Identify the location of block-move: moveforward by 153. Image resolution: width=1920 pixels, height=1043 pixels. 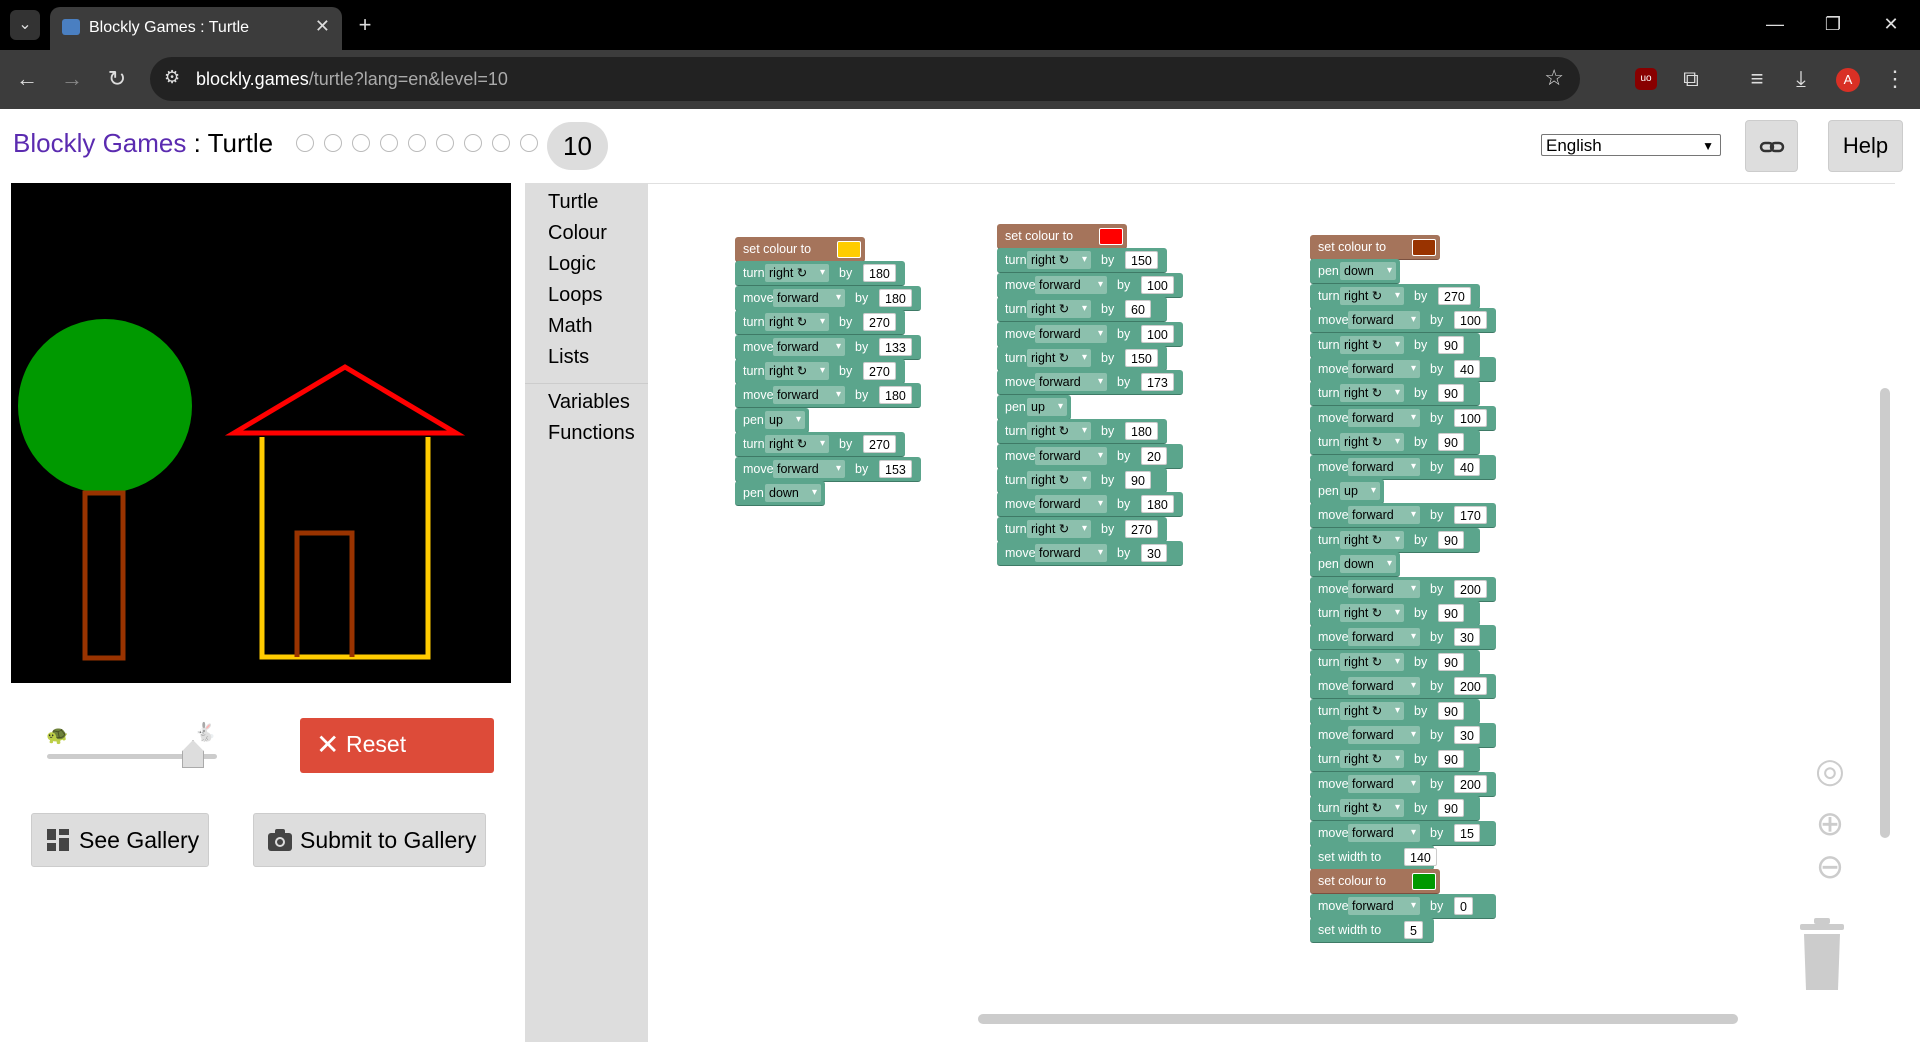
(828, 469).